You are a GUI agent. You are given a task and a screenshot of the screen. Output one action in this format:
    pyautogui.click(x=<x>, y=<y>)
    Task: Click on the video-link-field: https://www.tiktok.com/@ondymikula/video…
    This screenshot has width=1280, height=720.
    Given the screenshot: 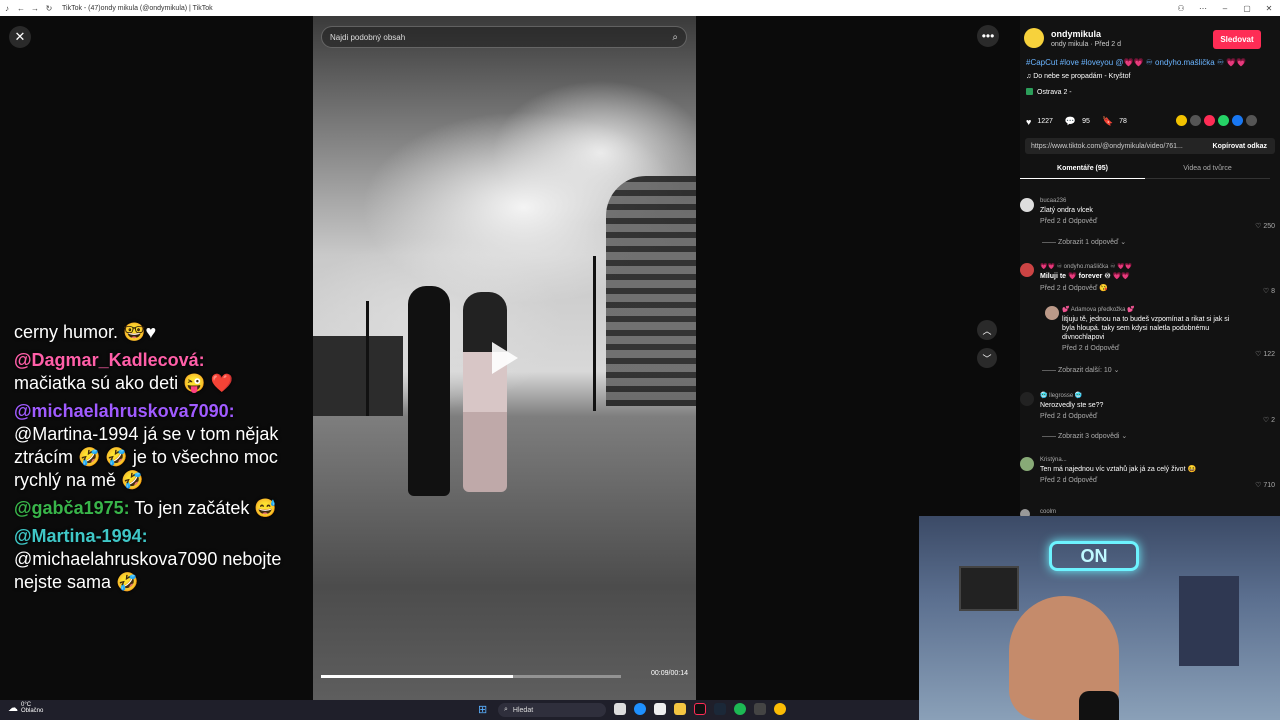 What is the action you would take?
    pyautogui.click(x=1150, y=146)
    